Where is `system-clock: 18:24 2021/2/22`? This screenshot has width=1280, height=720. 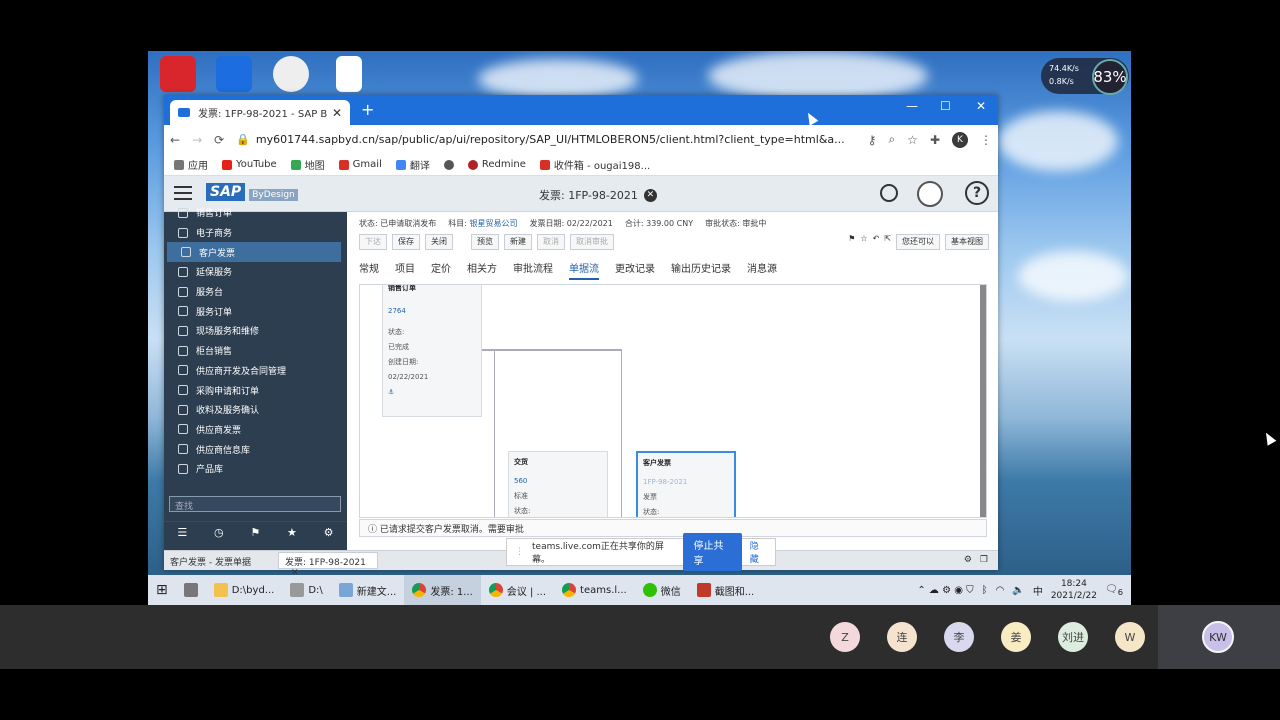
system-clock: 18:24 2021/2/22 is located at coordinates (1074, 590).